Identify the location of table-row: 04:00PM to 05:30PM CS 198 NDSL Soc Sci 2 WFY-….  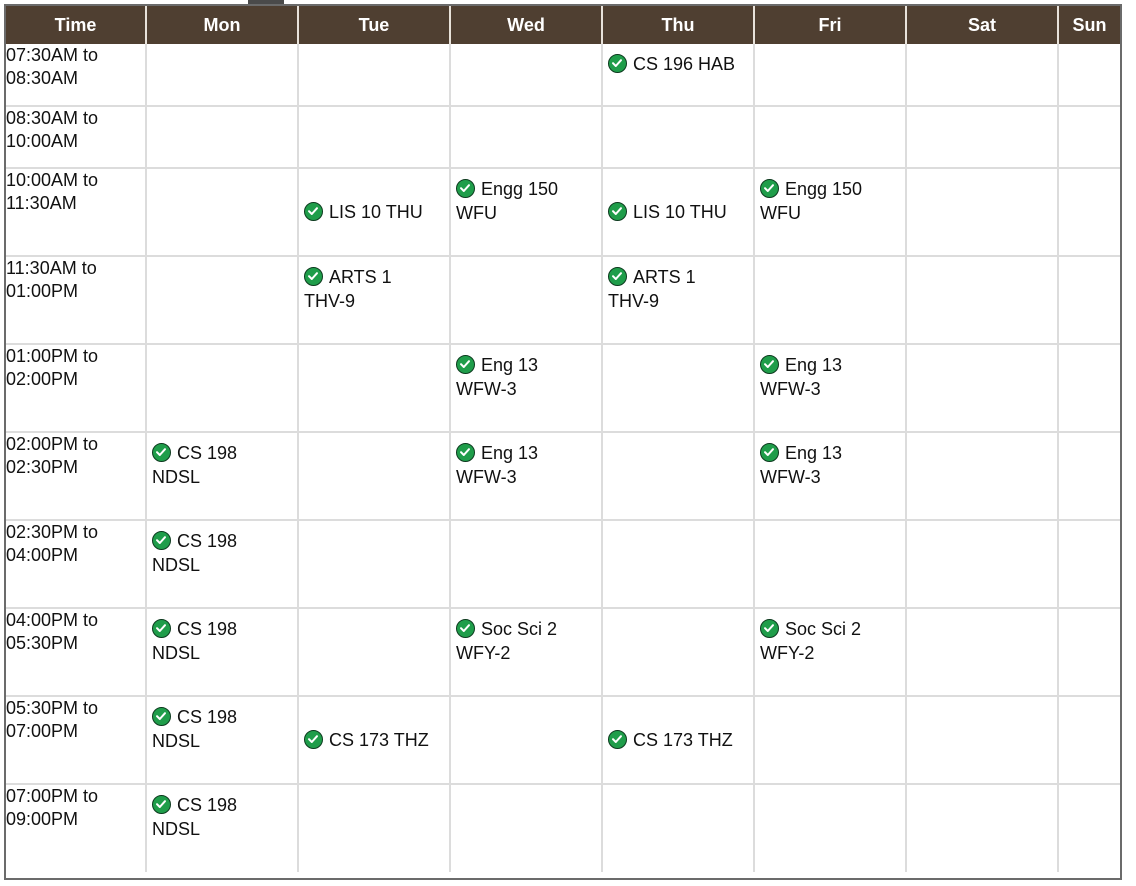
(563, 652).